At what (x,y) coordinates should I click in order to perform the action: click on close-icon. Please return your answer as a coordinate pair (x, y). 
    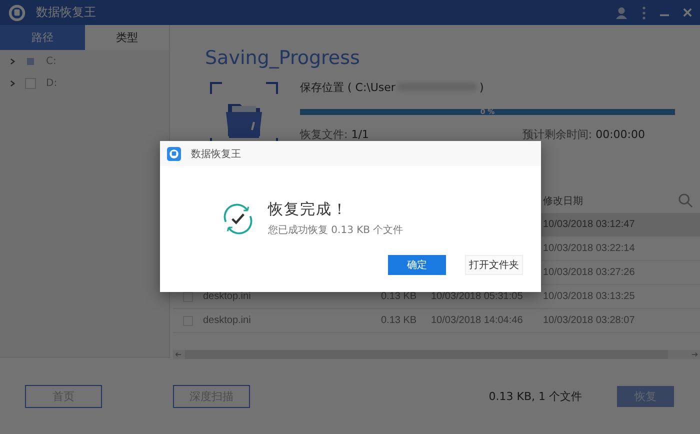
    Looking at the image, I should click on (687, 12).